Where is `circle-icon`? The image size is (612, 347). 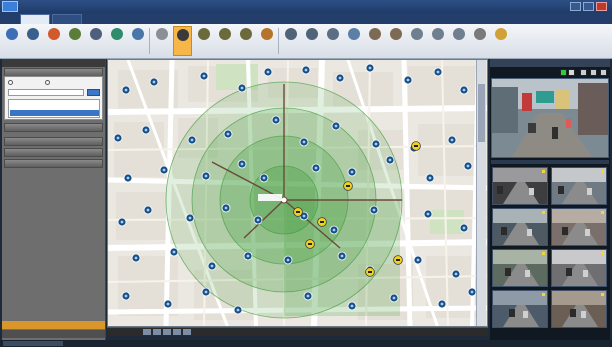
circle-icon is located at coordinates (161, 34).